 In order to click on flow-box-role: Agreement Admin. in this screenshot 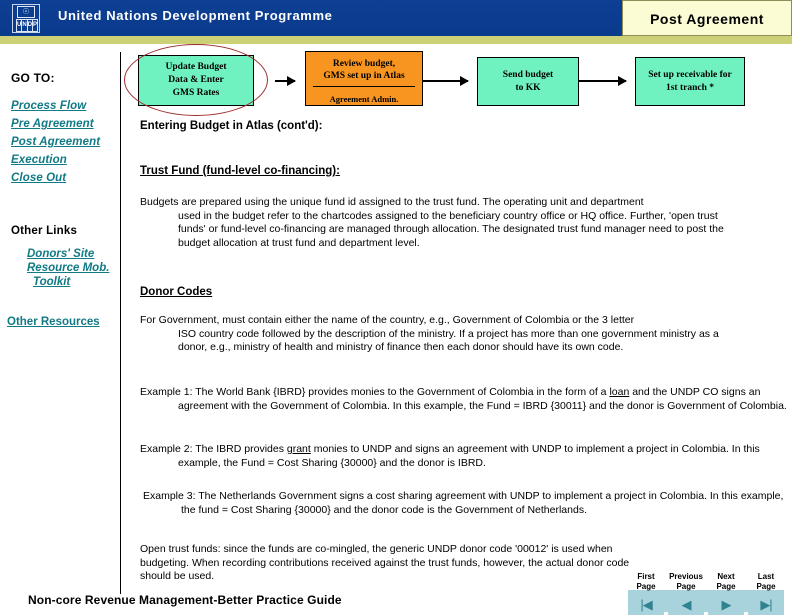, I will do `click(364, 98)`.